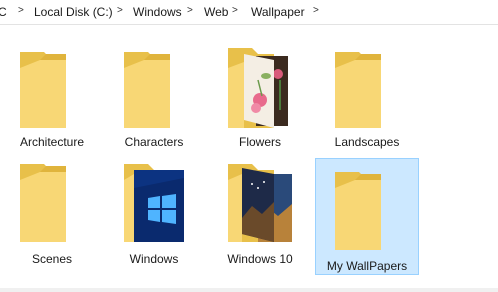  What do you see at coordinates (249, 290) in the screenshot?
I see `horizontal-scrollbar` at bounding box center [249, 290].